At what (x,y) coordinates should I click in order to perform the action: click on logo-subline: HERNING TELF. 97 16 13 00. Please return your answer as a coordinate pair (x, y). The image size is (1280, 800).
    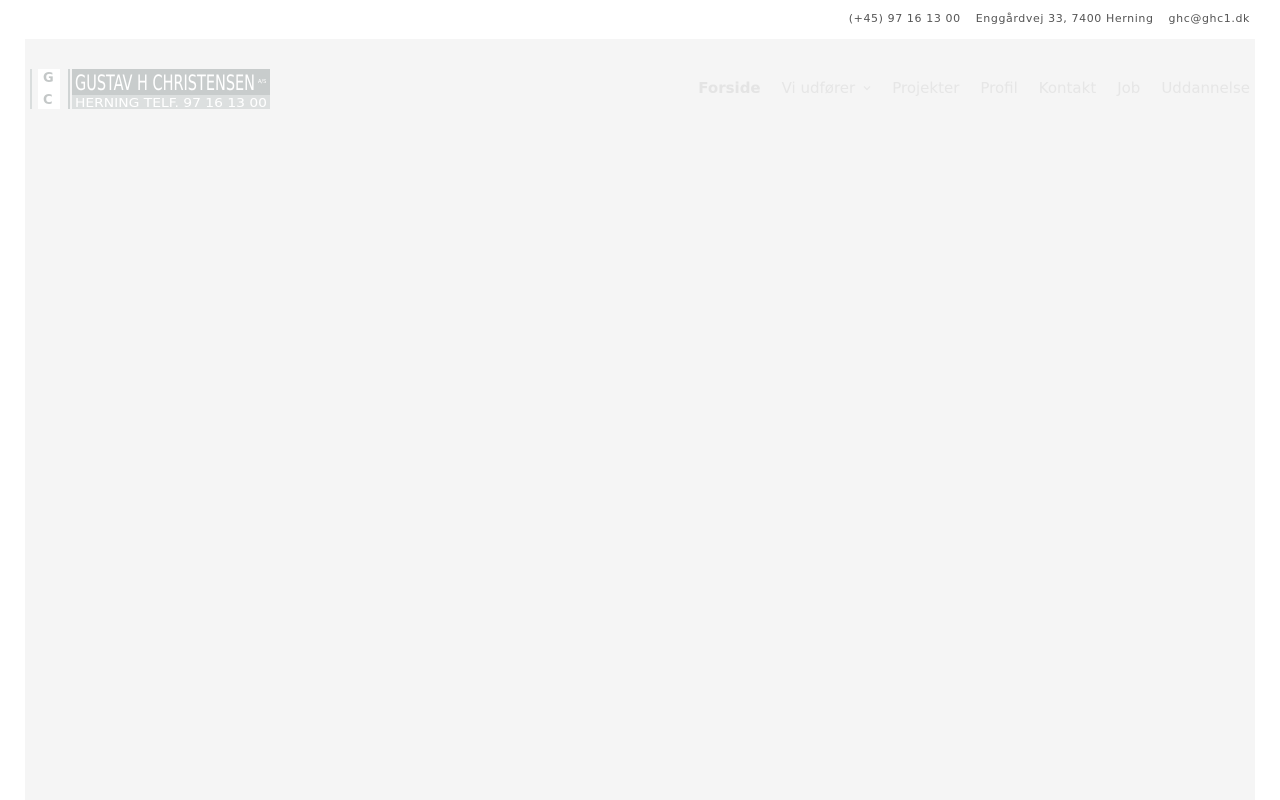
    Looking at the image, I should click on (171, 102).